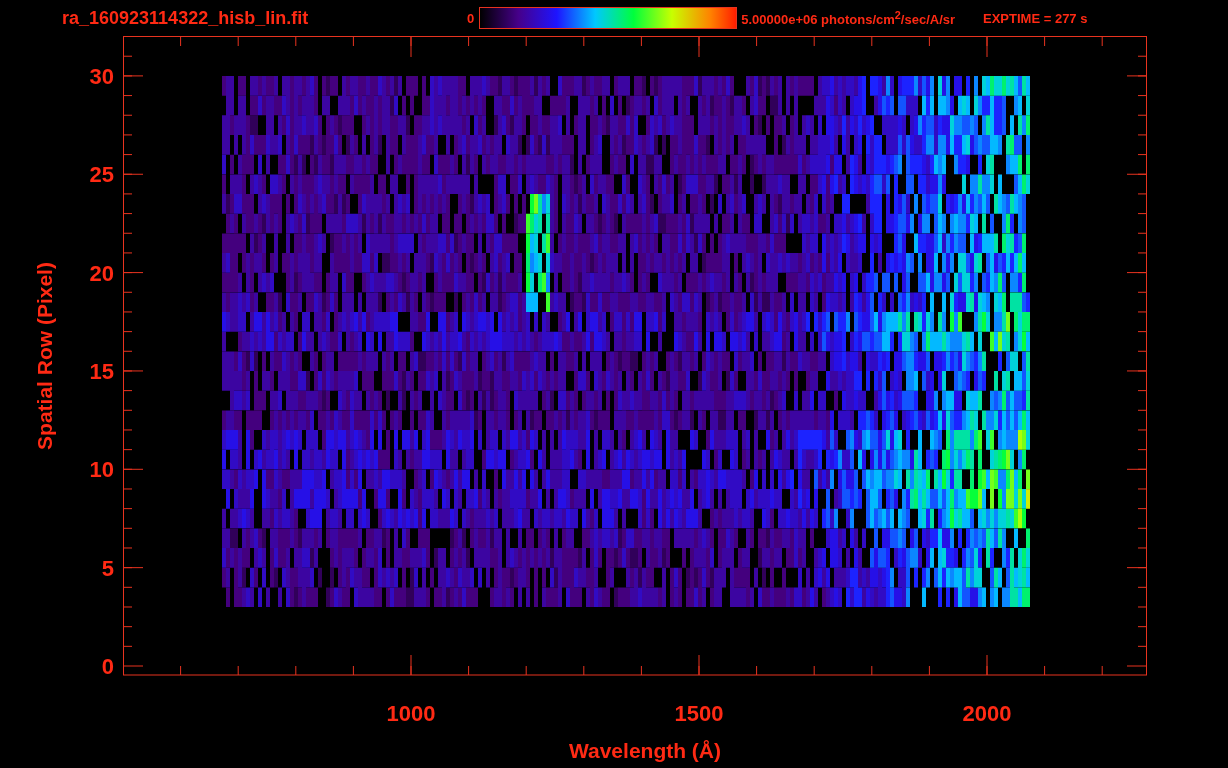 Image resolution: width=1228 pixels, height=768 pixels. I want to click on x-tick-label: 1500, so click(699, 713).